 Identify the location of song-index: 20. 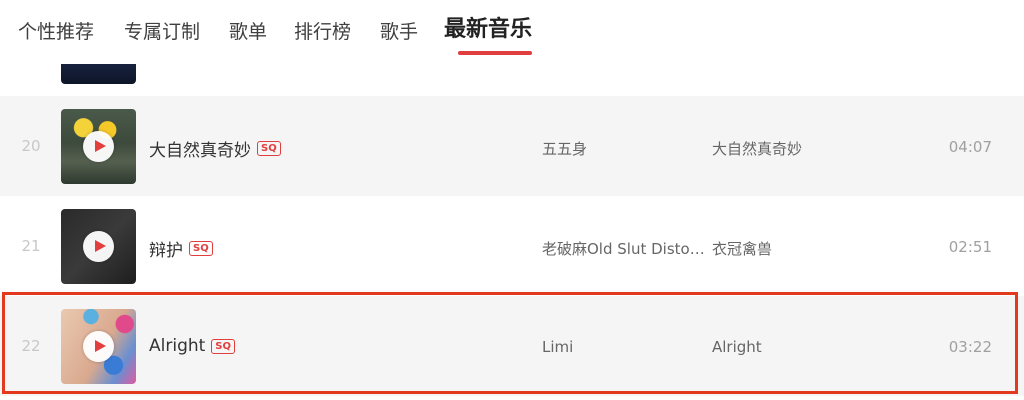
(31, 146).